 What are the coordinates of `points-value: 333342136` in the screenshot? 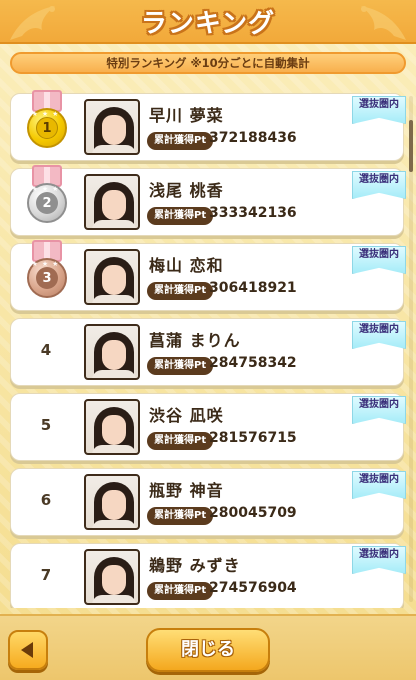 It's located at (253, 213).